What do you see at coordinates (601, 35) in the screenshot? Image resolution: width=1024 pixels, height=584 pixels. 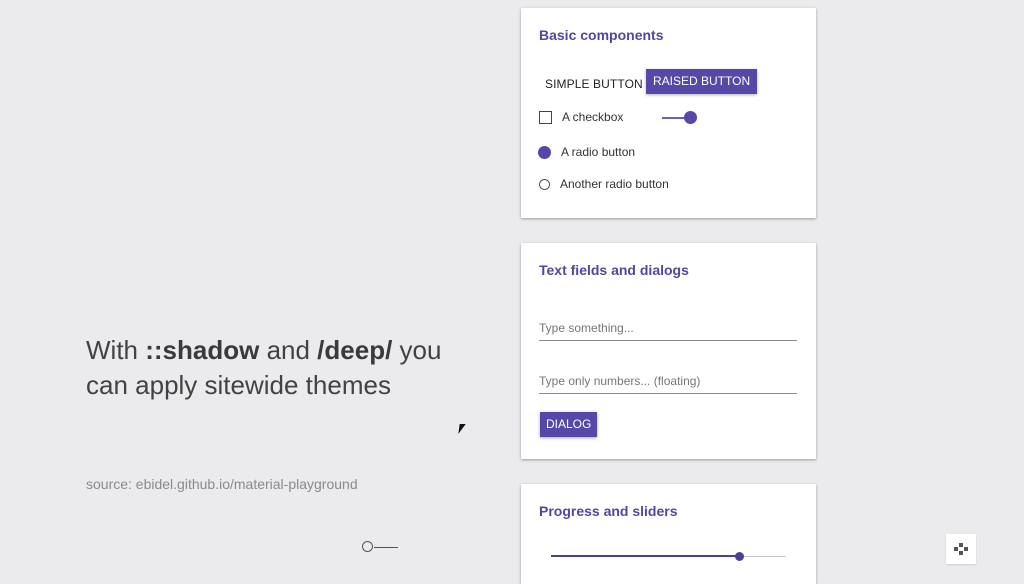 I see `card-title: Basic components` at bounding box center [601, 35].